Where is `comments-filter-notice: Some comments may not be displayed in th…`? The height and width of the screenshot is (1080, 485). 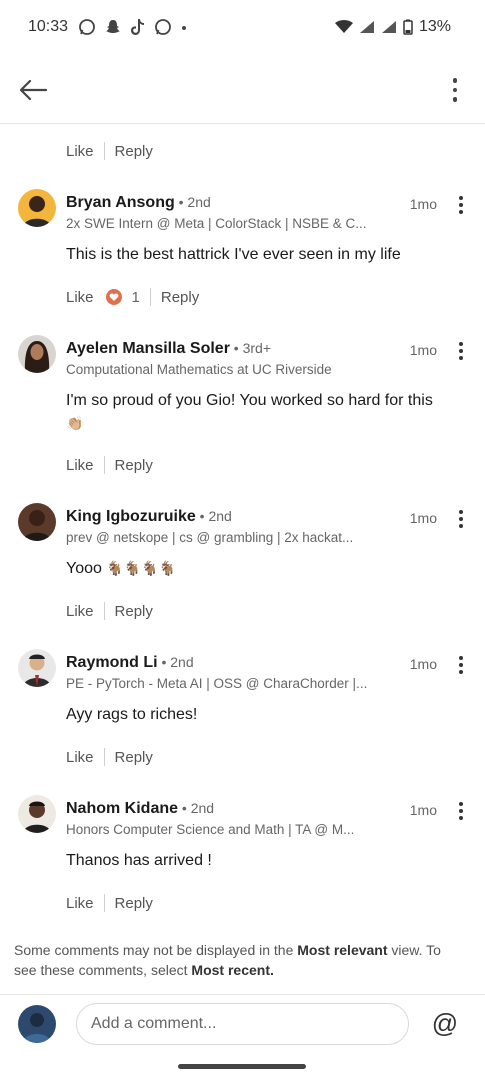
comments-filter-notice: Some comments may not be displayed in th… is located at coordinates (227, 960).